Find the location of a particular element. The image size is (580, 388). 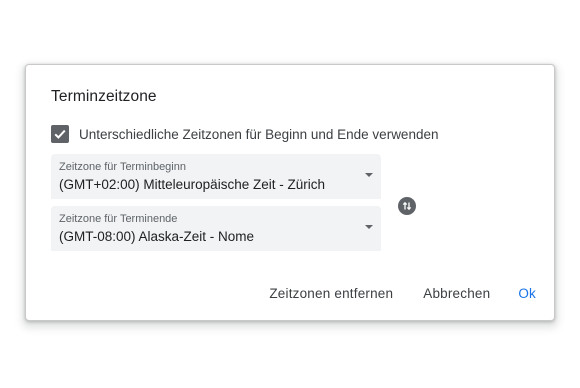

start-timezone-caption: Zeitzone für Terminbeginn is located at coordinates (122, 167).